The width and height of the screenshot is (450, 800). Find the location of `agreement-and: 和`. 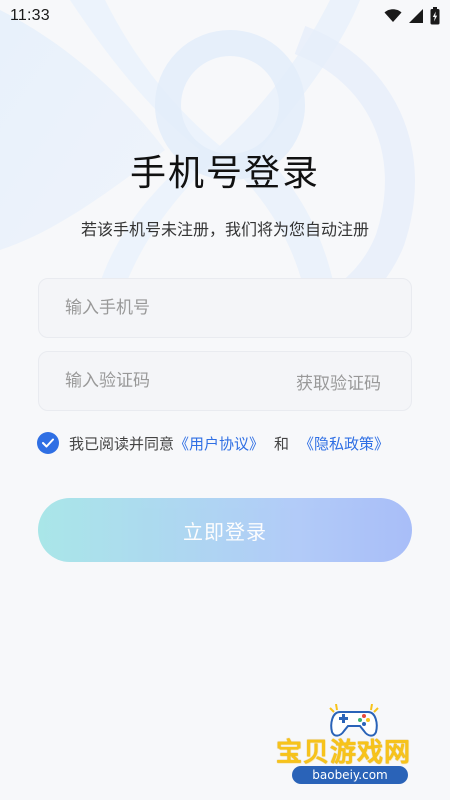

agreement-and: 和 is located at coordinates (282, 443).